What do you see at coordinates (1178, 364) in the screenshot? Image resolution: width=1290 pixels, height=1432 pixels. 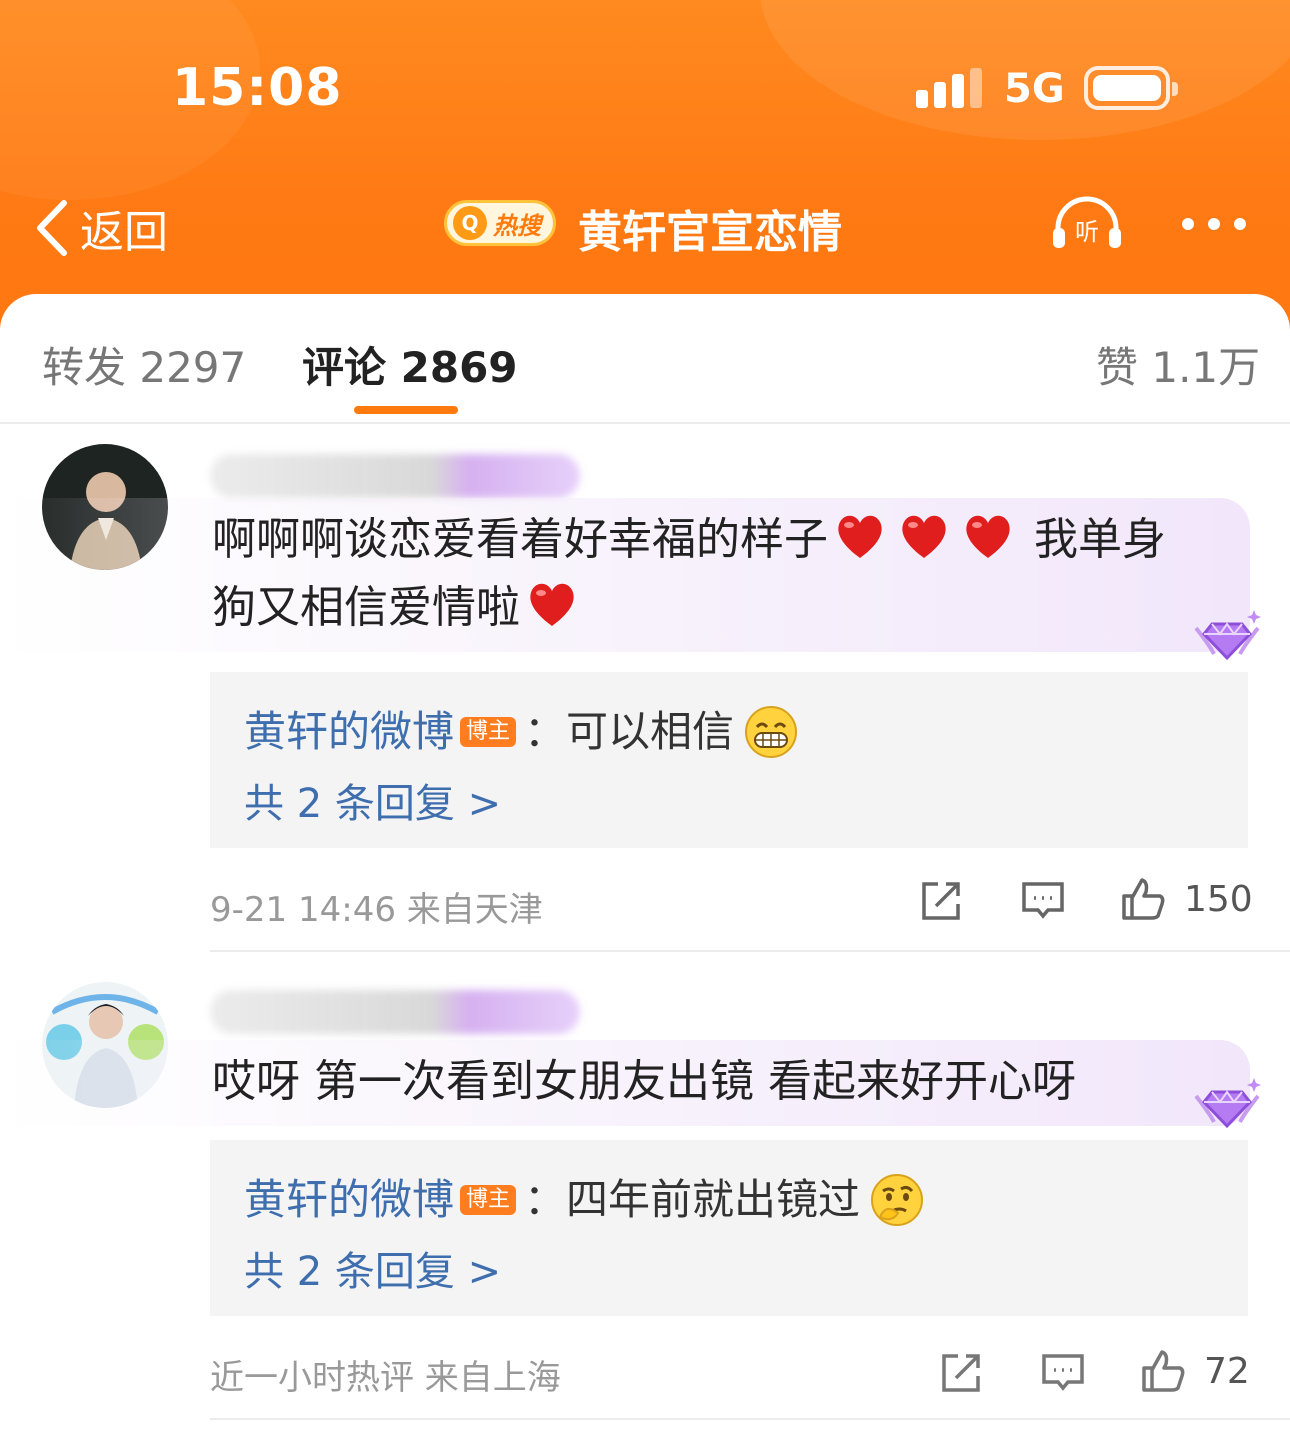 I see `tab-likes: 赞 1.1万` at bounding box center [1178, 364].